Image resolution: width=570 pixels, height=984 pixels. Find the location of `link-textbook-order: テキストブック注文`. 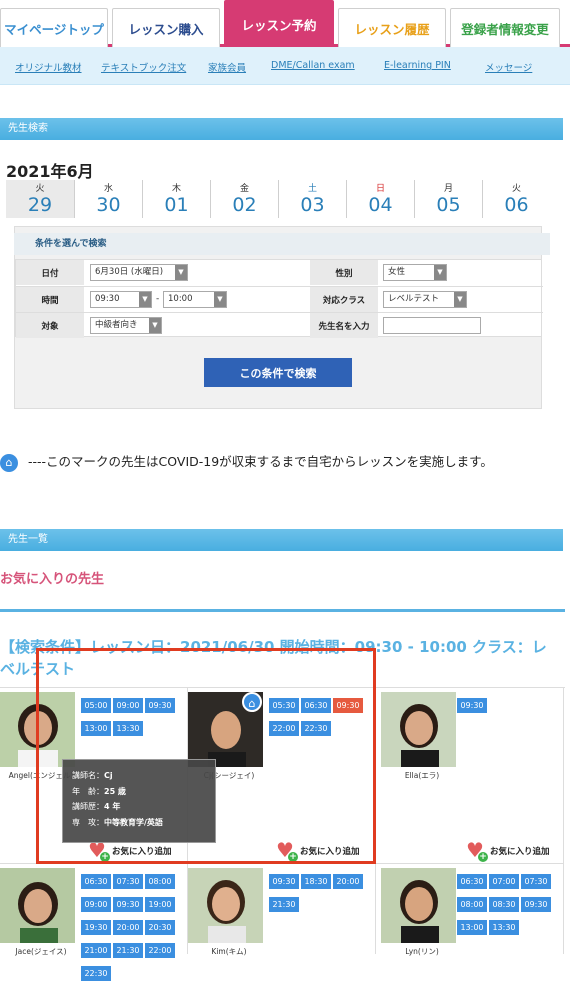

link-textbook-order: テキストブック注文 is located at coordinates (143, 67).